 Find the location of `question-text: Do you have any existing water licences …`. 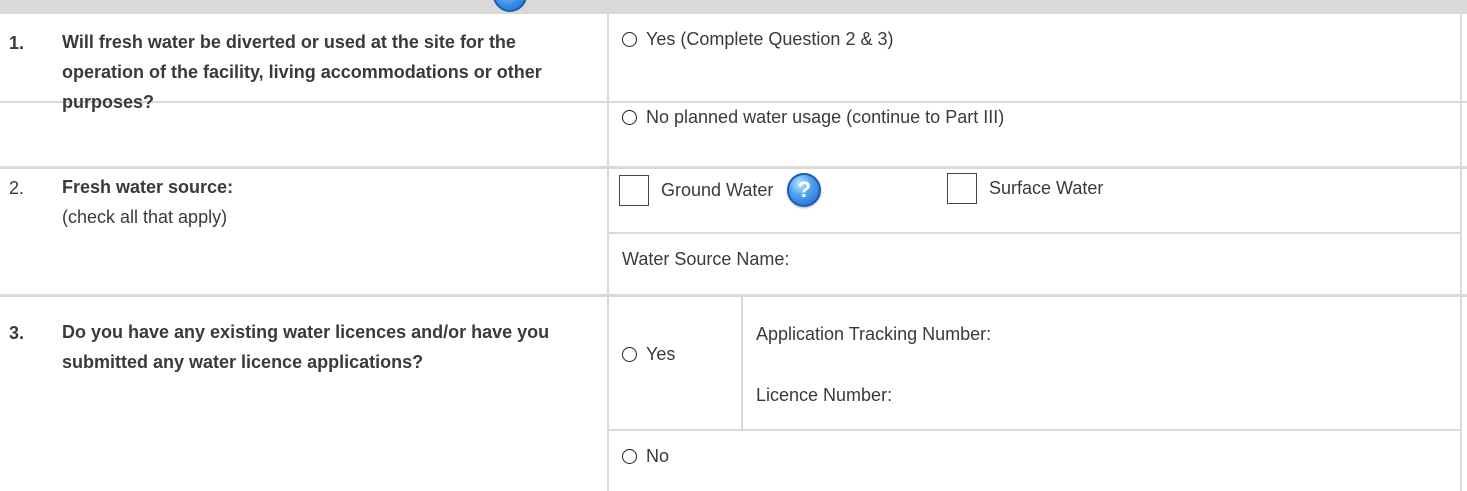

question-text: Do you have any existing water licences … is located at coordinates (306, 347).